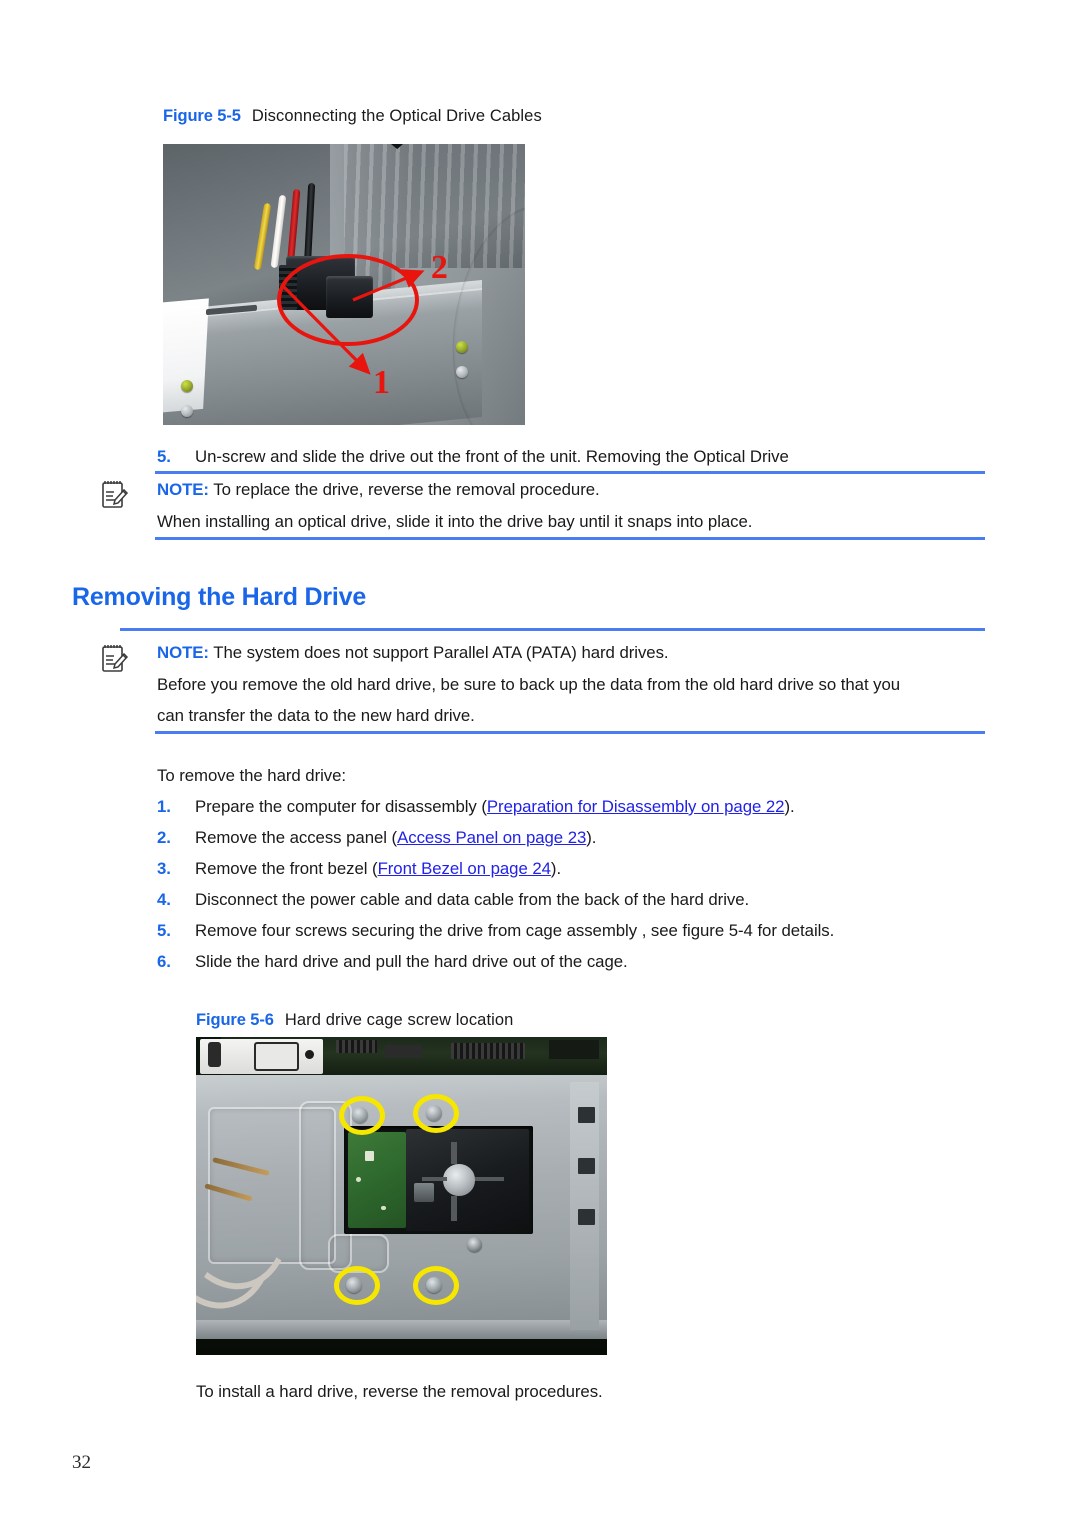 Image resolution: width=1080 pixels, height=1527 pixels. I want to click on cage-stamped-text, so click(504, 1250).